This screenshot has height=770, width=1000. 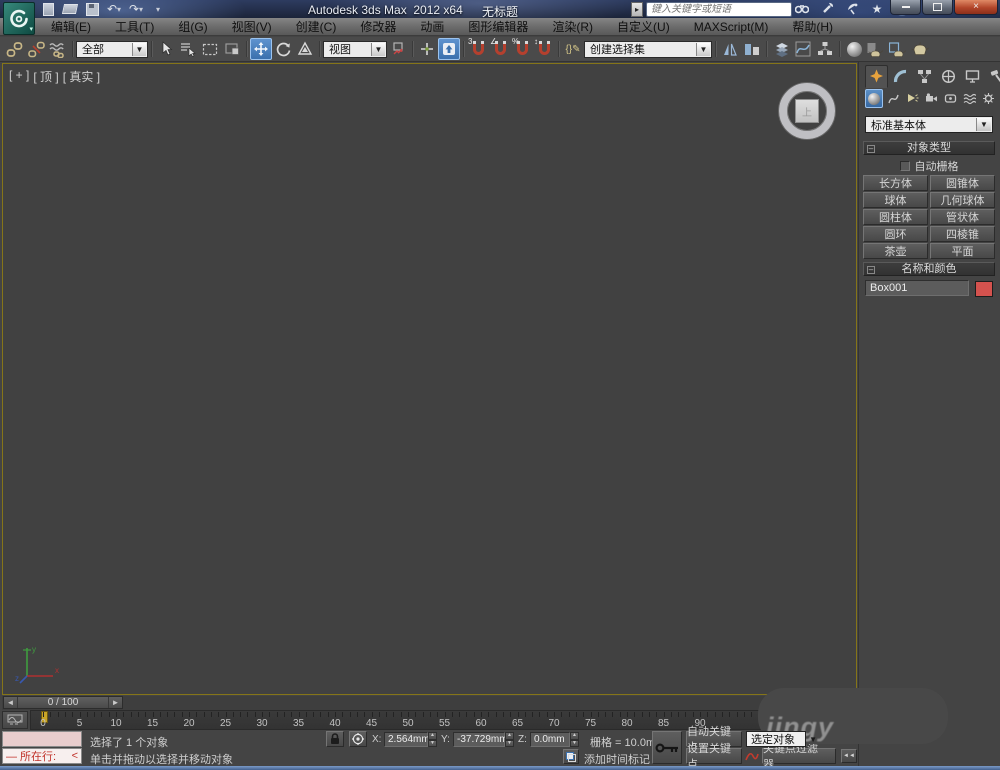 What do you see at coordinates (115, 702) in the screenshot?
I see `next-frame-icon: ►` at bounding box center [115, 702].